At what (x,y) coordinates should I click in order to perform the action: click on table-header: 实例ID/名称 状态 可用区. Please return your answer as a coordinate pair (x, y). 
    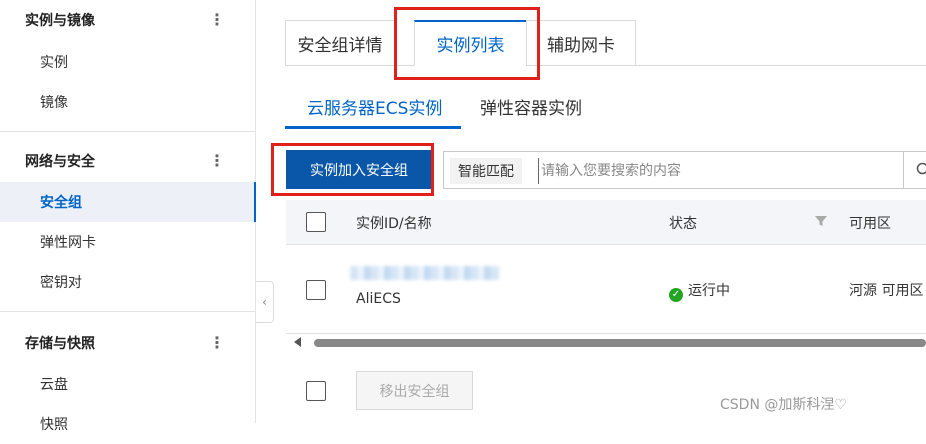
    Looking at the image, I should click on (606, 222).